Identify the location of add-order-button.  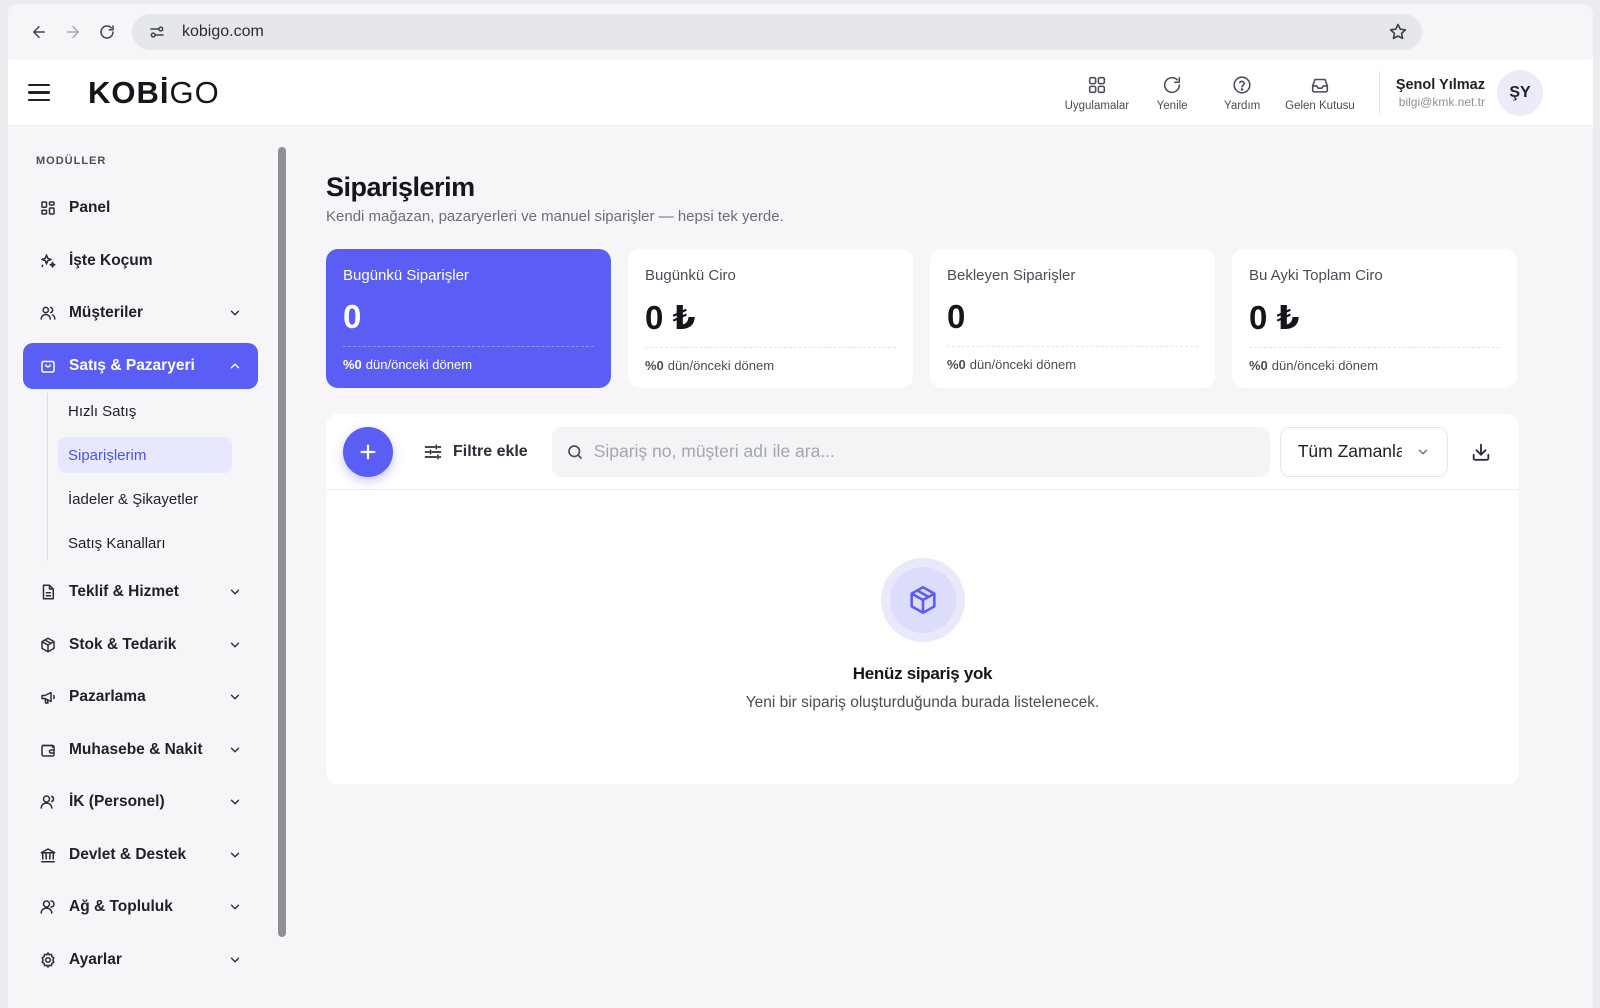
(368, 451).